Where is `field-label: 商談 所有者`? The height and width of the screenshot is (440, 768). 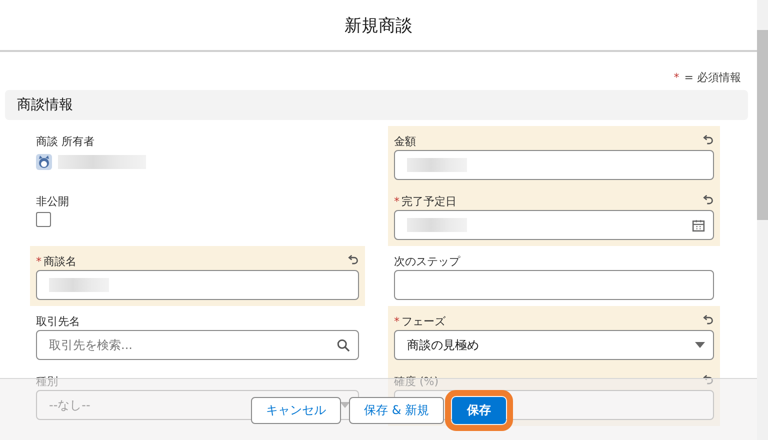
field-label: 商談 所有者 is located at coordinates (66, 141).